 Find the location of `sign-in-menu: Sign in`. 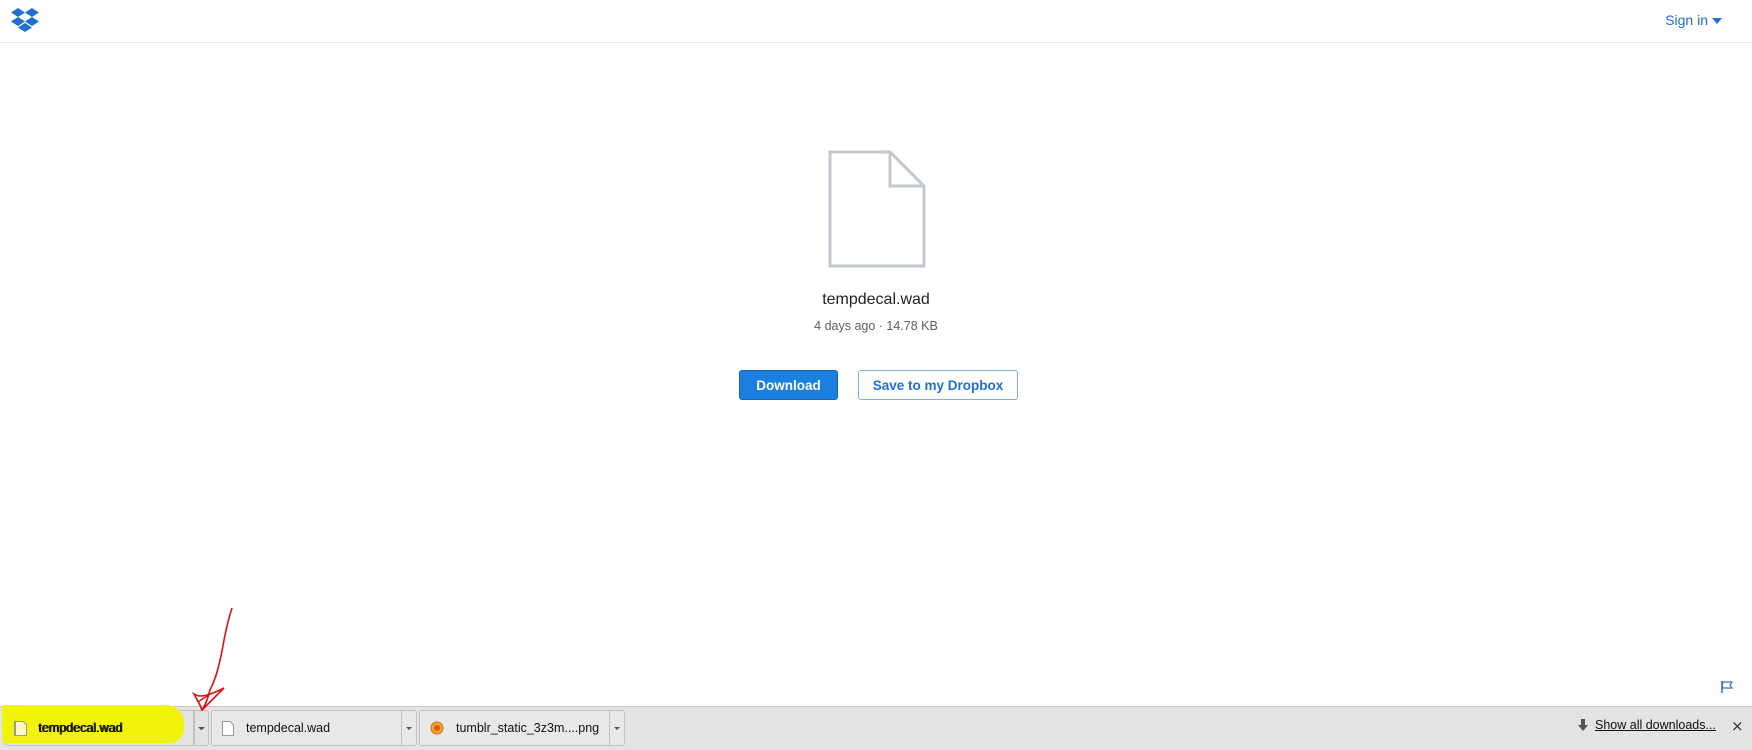

sign-in-menu: Sign in is located at coordinates (1693, 20).